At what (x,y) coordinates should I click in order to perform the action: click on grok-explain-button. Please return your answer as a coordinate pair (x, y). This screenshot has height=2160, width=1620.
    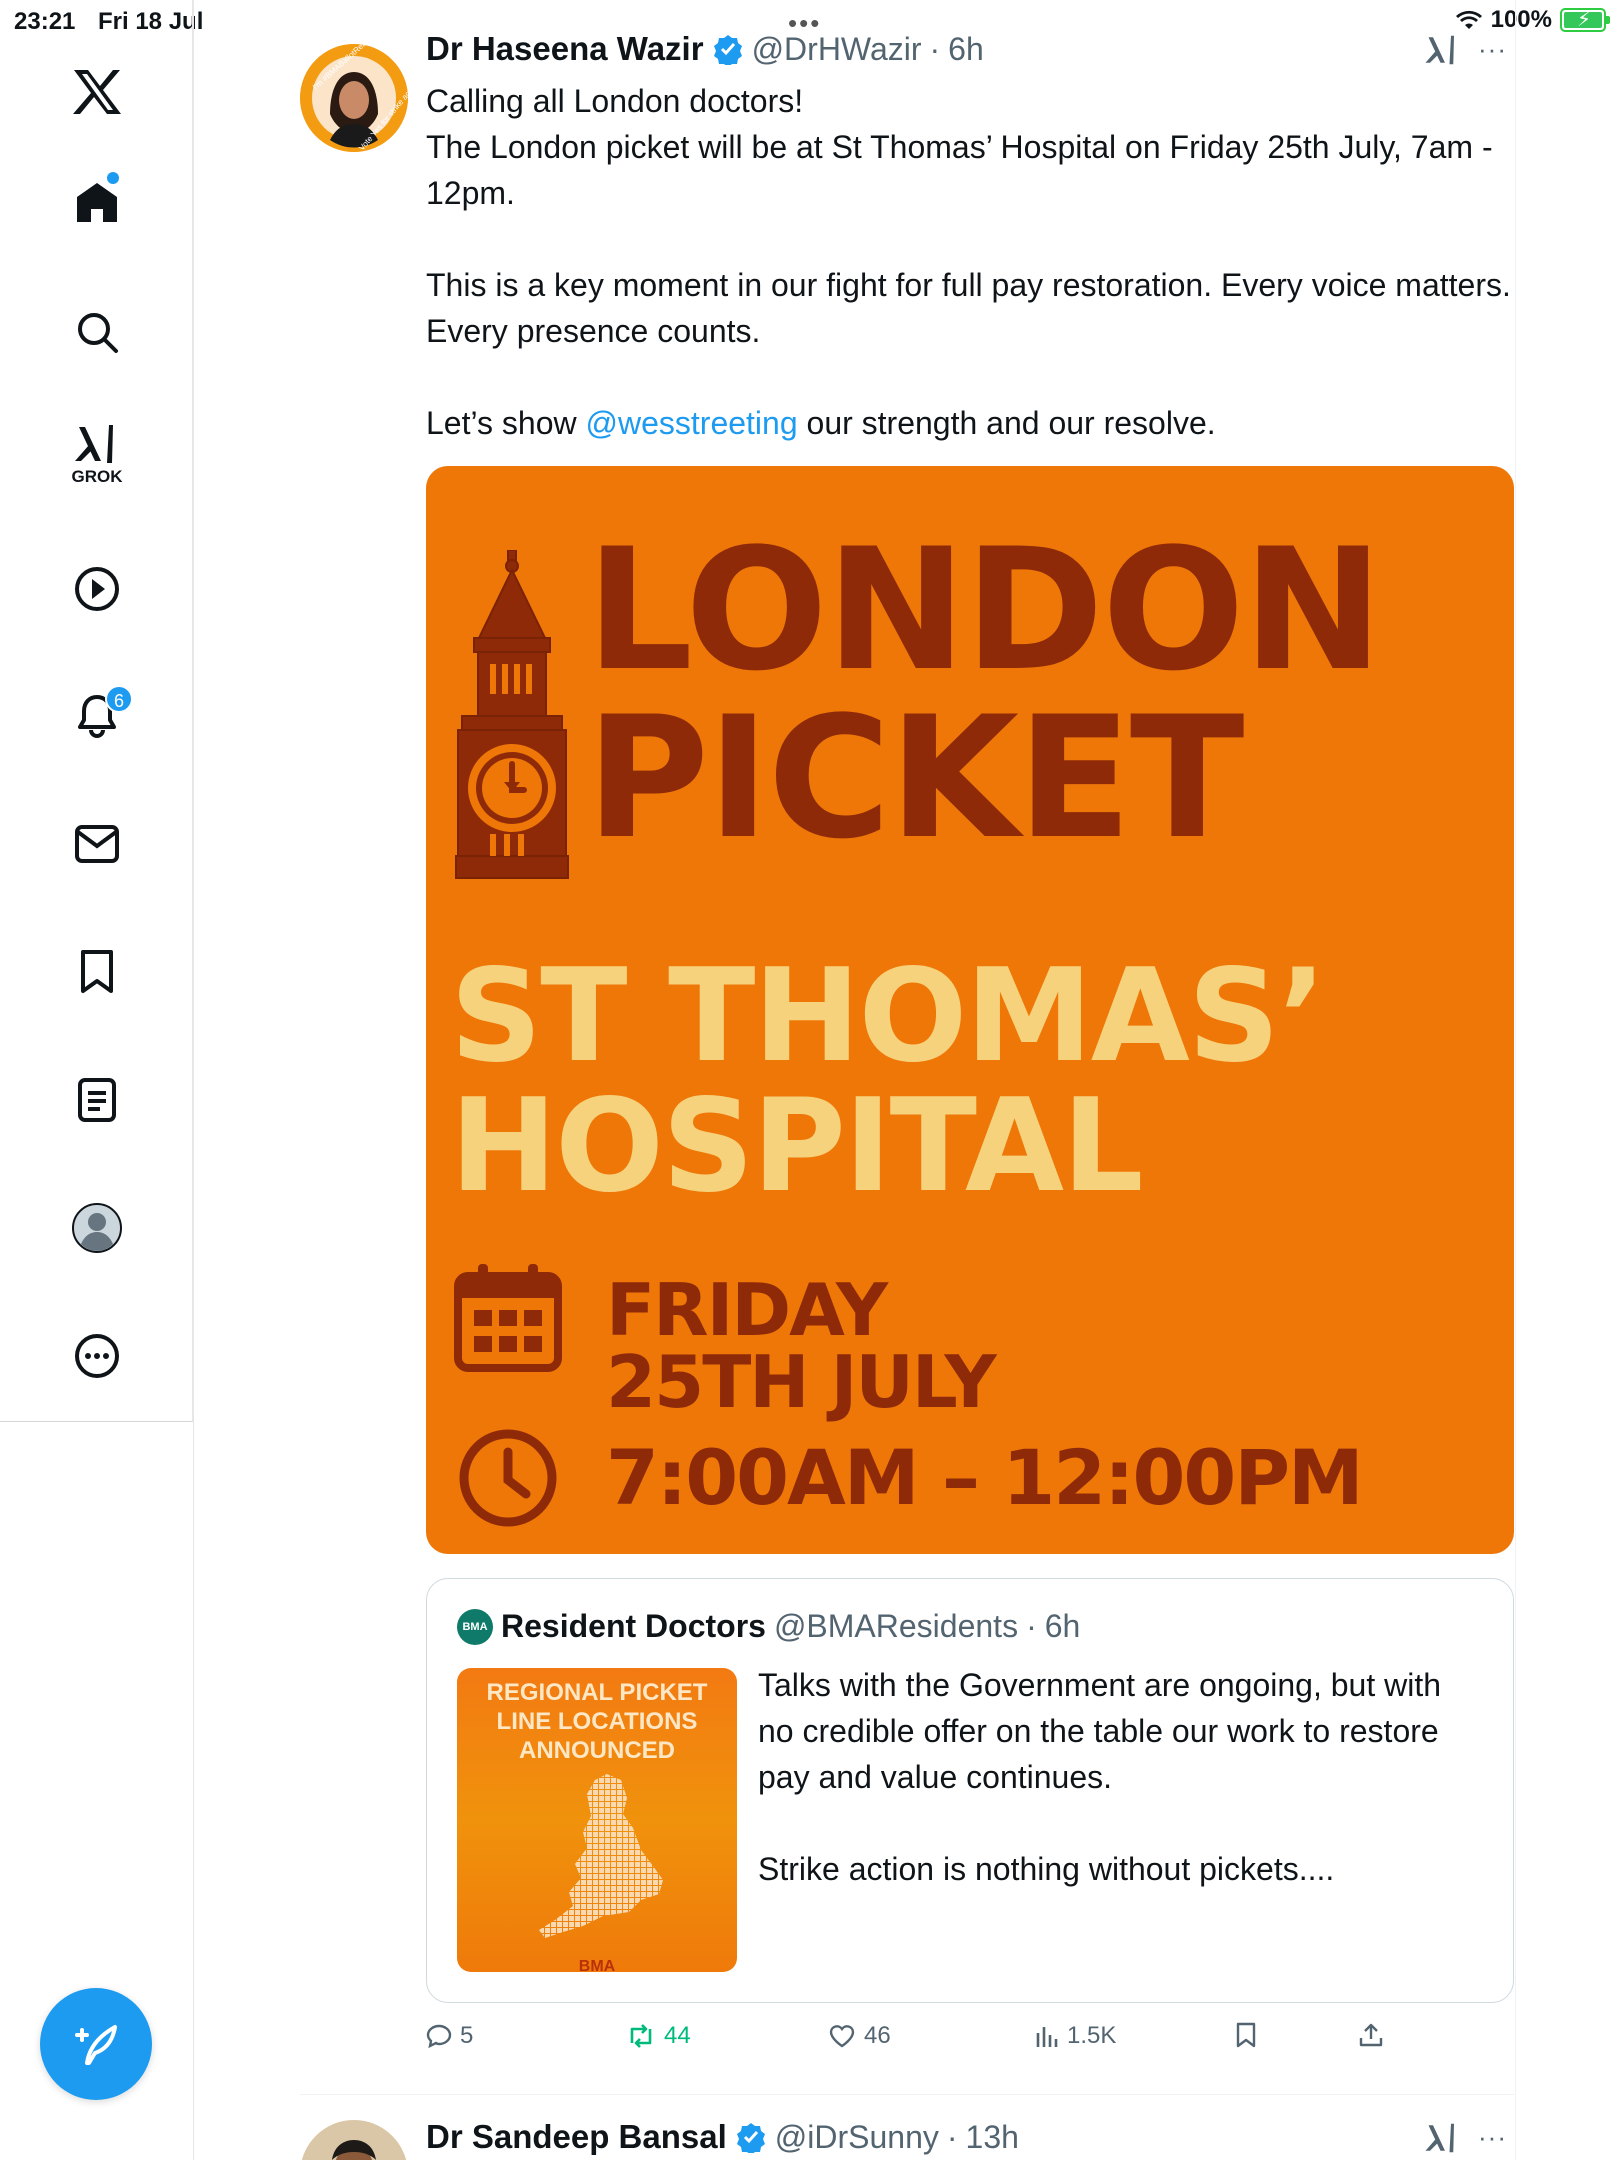
    Looking at the image, I should click on (1442, 52).